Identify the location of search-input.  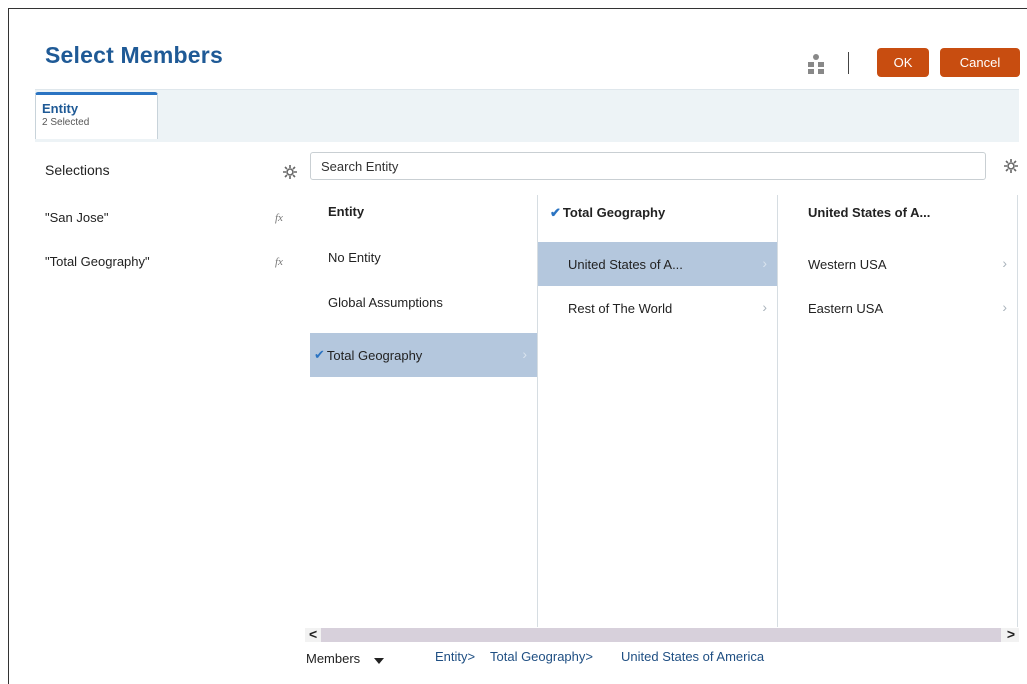
(648, 166).